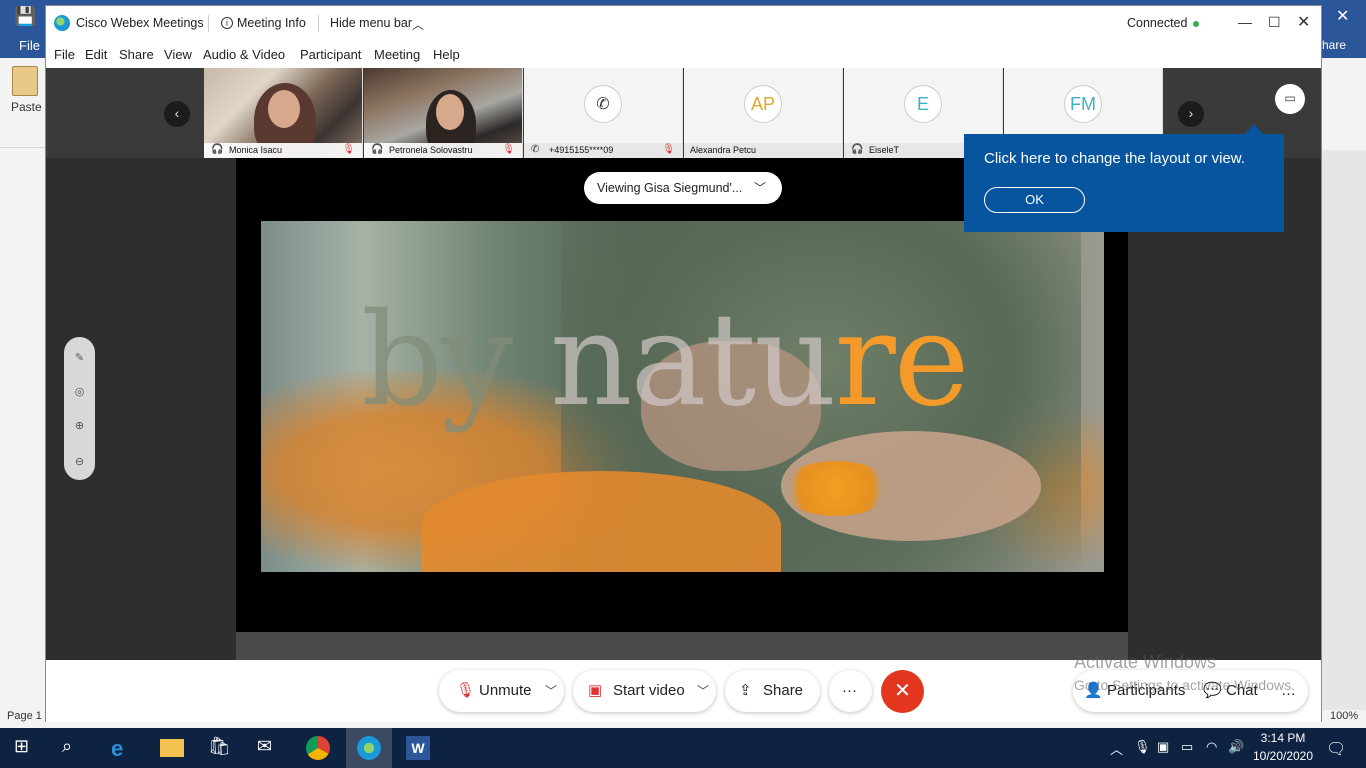 This screenshot has width=1366, height=768. Describe the element at coordinates (79, 358) in the screenshot. I see `pen-icon: ✎` at that location.